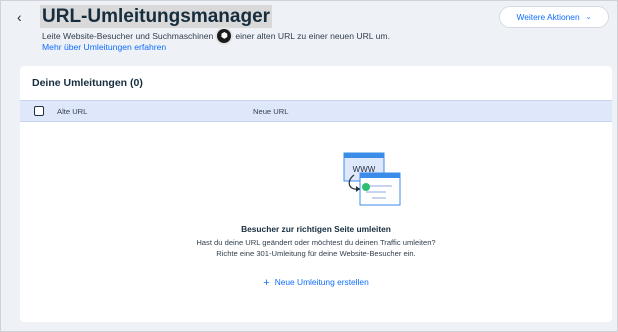 The width and height of the screenshot is (618, 332). Describe the element at coordinates (372, 179) in the screenshot. I see `redirect-illustration-icon: WWW` at that location.